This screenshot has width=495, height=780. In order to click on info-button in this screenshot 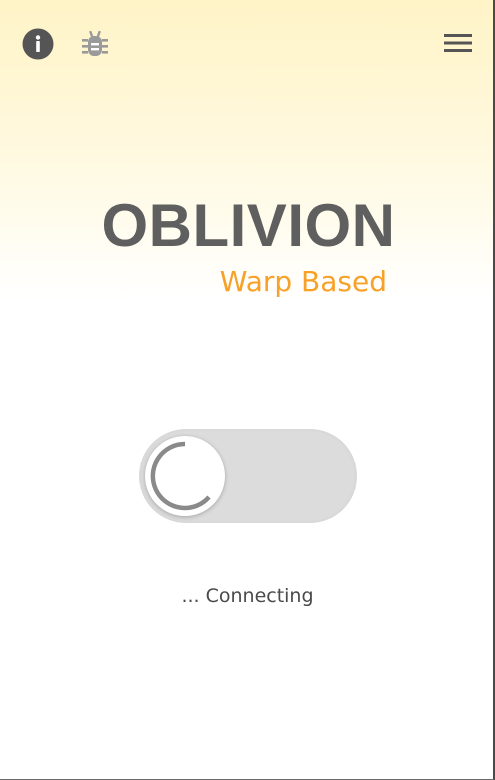, I will do `click(38, 44)`.